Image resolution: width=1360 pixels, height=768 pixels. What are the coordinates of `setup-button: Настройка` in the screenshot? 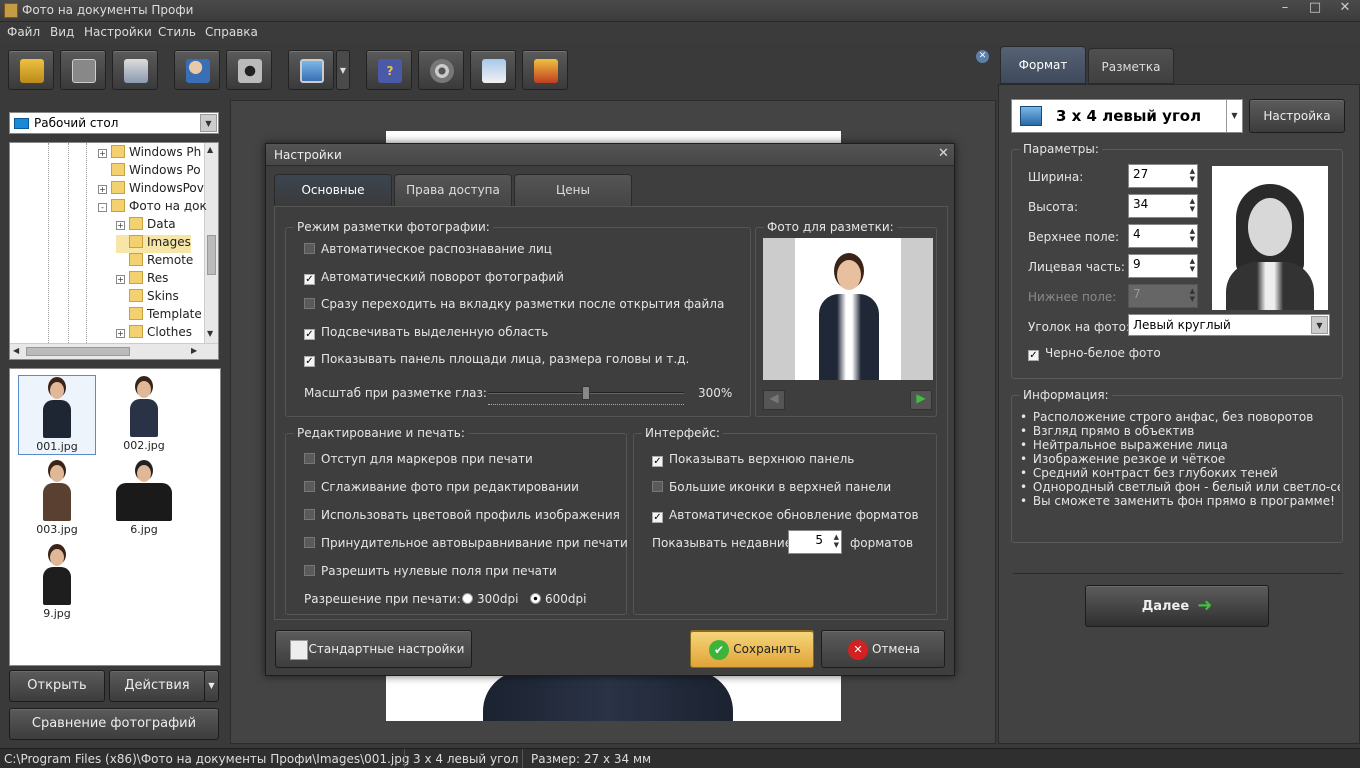 It's located at (1297, 116).